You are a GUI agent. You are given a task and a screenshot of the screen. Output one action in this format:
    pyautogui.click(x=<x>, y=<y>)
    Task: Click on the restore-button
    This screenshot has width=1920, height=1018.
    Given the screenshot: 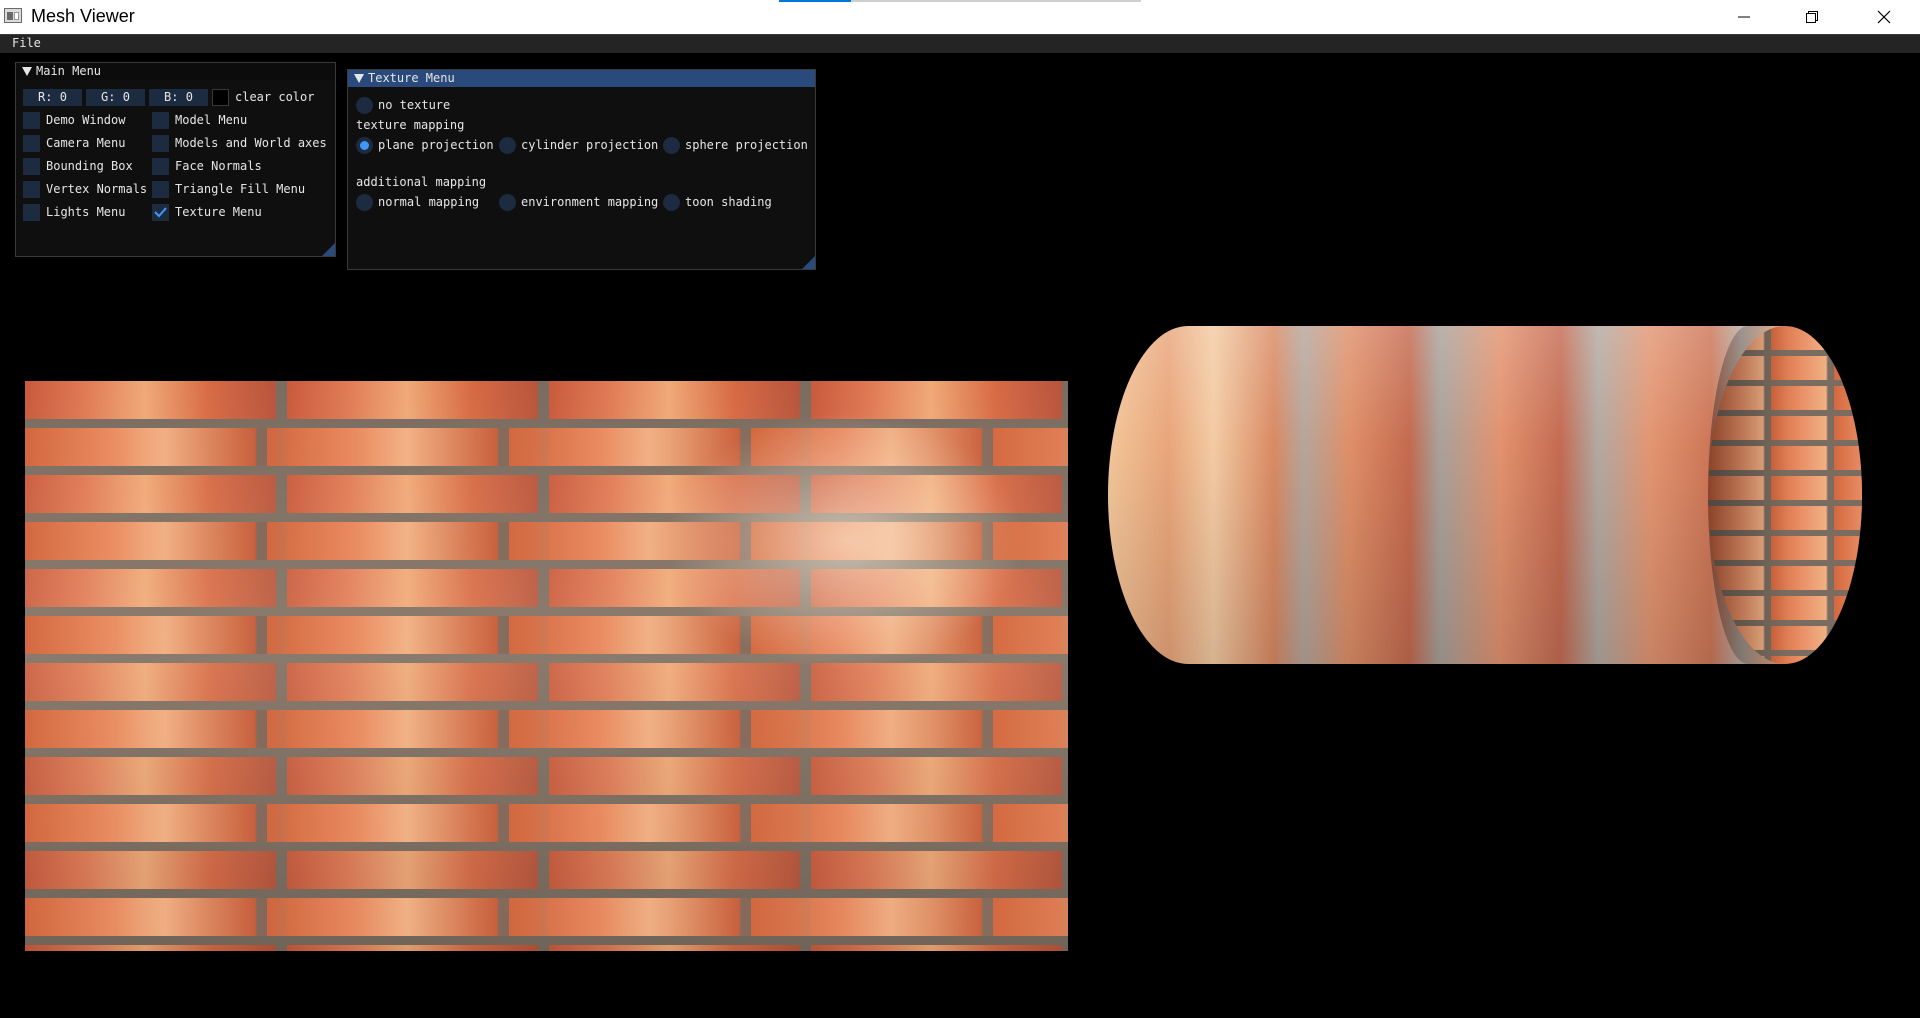 What is the action you would take?
    pyautogui.click(x=1812, y=17)
    